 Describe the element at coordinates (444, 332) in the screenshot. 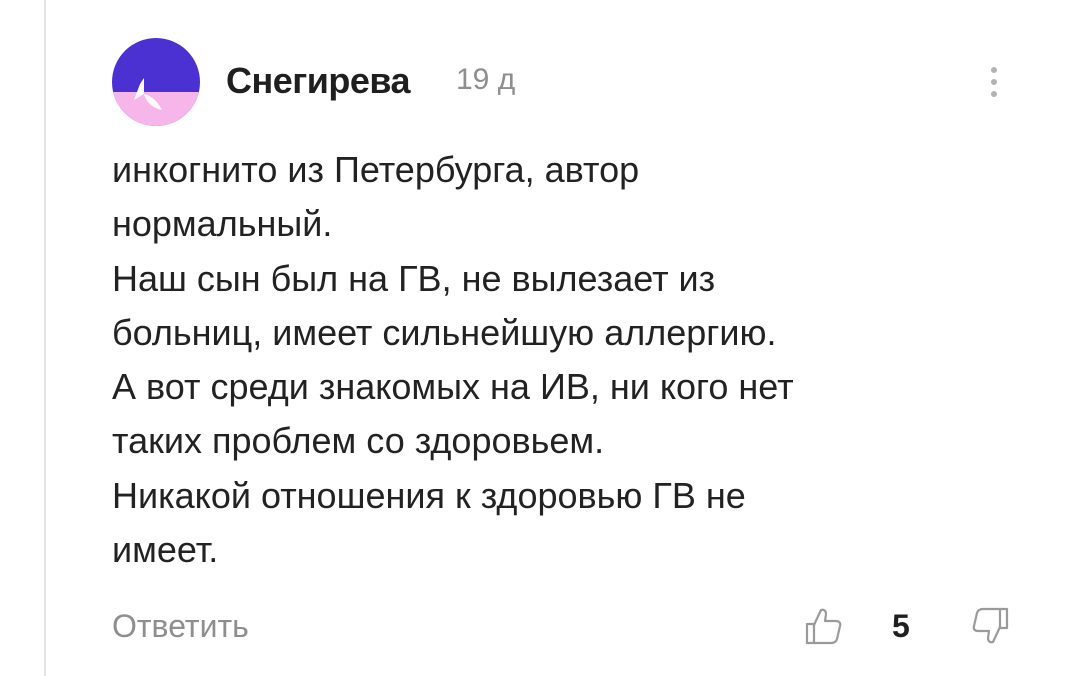

I see `comment-text-line: больниц, имеет сильнейшую аллергию.` at that location.